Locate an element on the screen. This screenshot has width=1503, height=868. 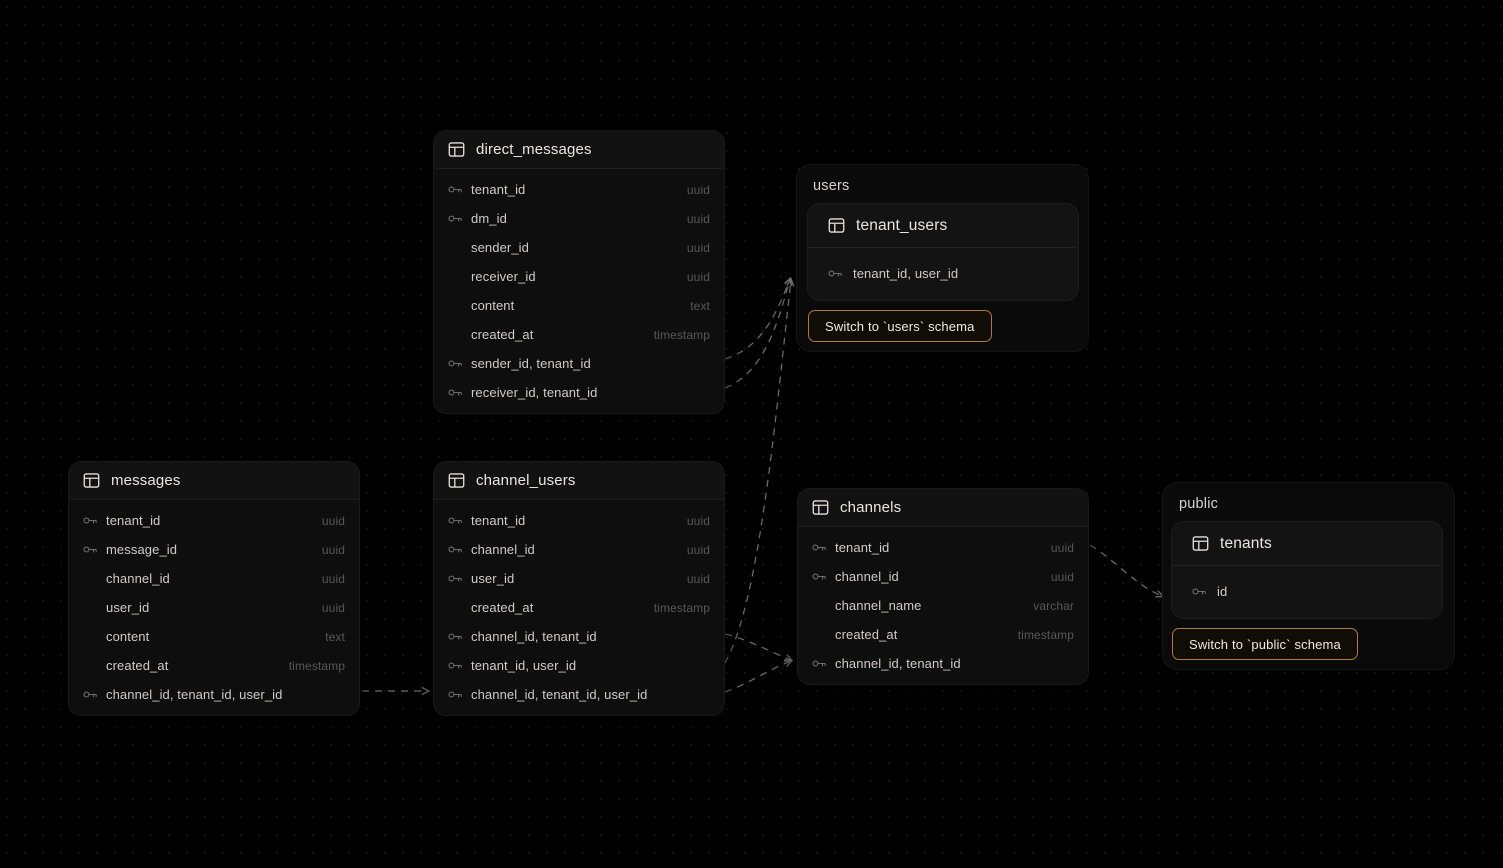
column-name: receiver_id is located at coordinates (503, 276).